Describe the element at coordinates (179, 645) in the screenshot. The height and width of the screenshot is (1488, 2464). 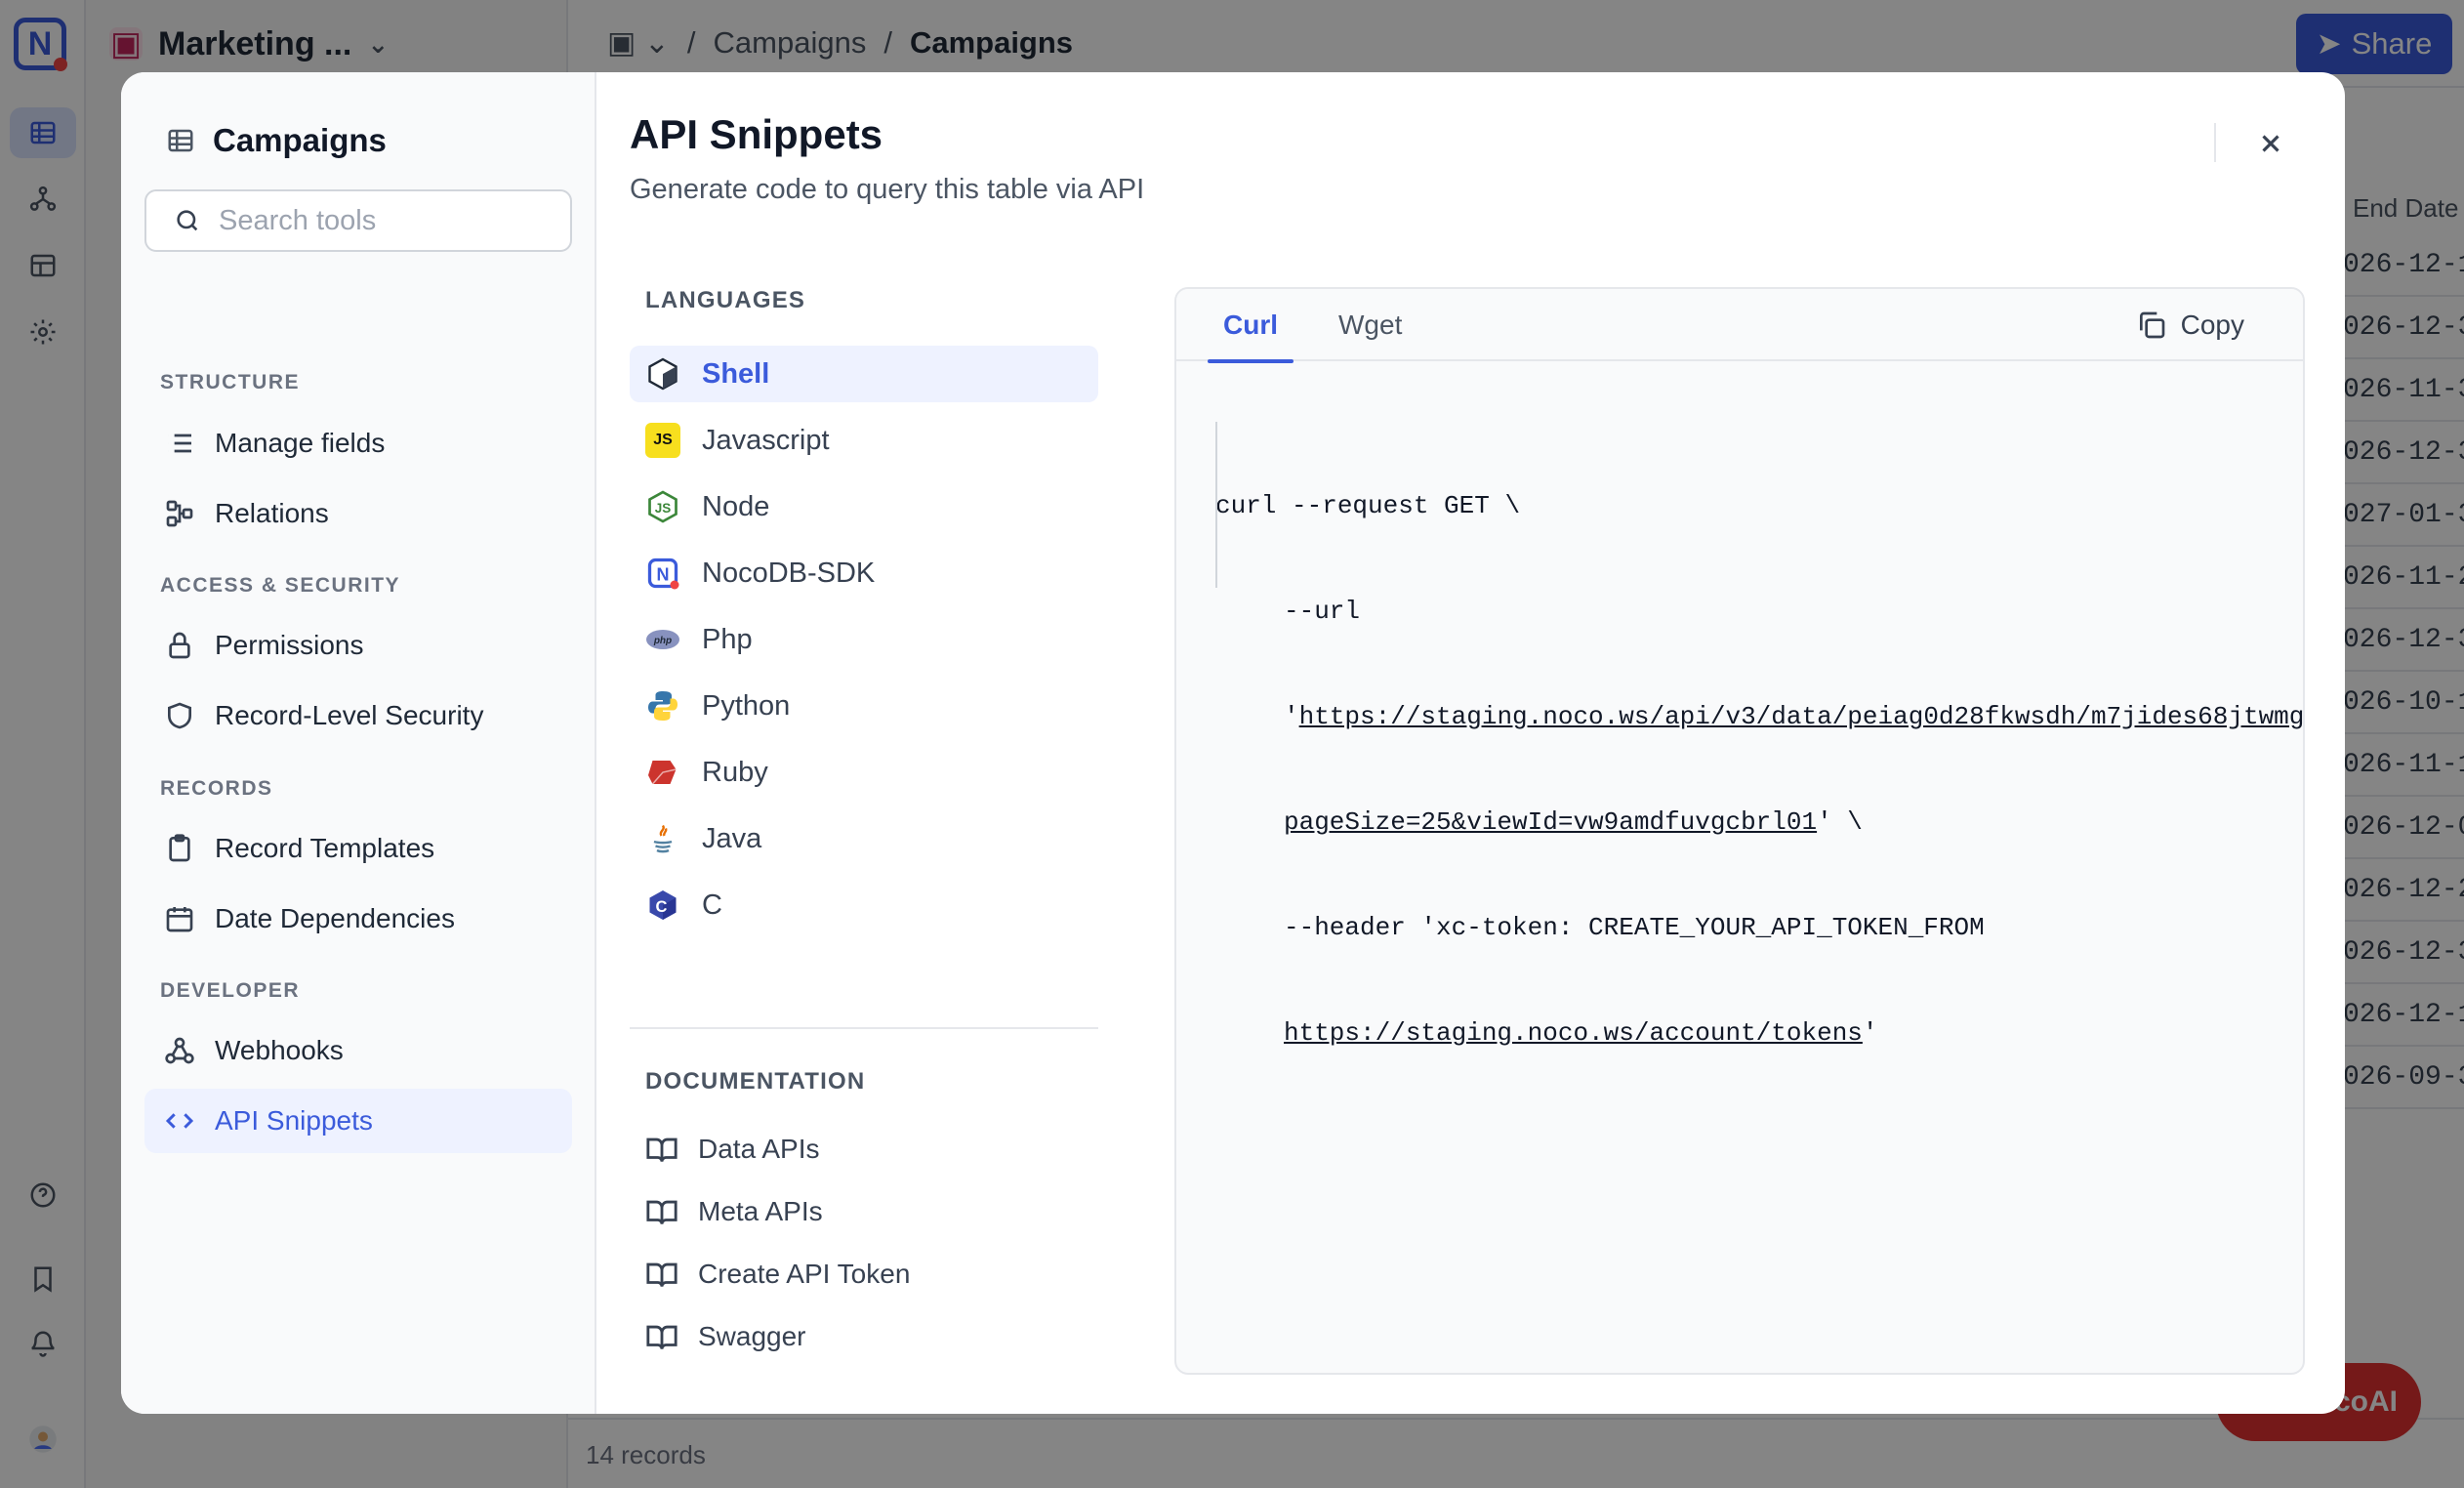
I see `lock-icon` at that location.